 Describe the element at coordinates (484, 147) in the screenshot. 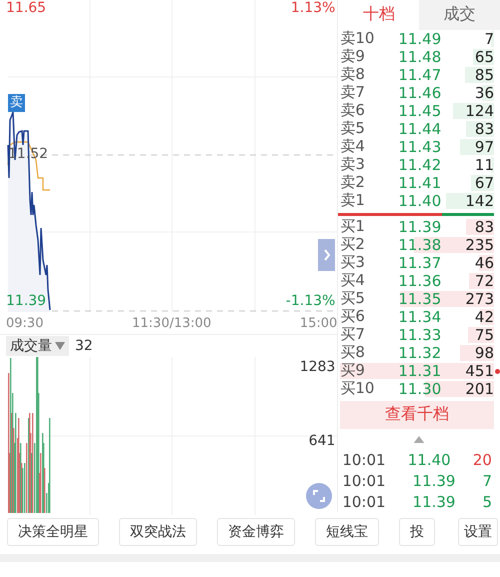

I see `volume-text: 97` at that location.